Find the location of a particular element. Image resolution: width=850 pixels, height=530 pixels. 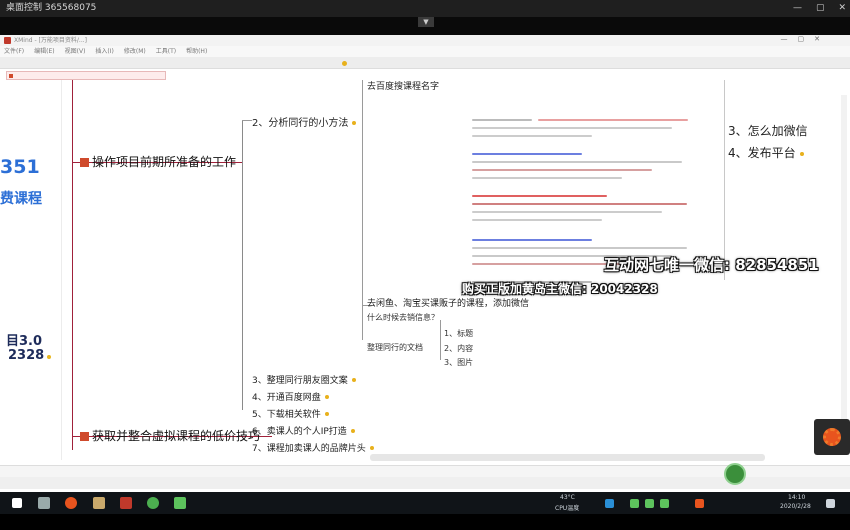

app-close-icon: ✕ is located at coordinates (817, 39).